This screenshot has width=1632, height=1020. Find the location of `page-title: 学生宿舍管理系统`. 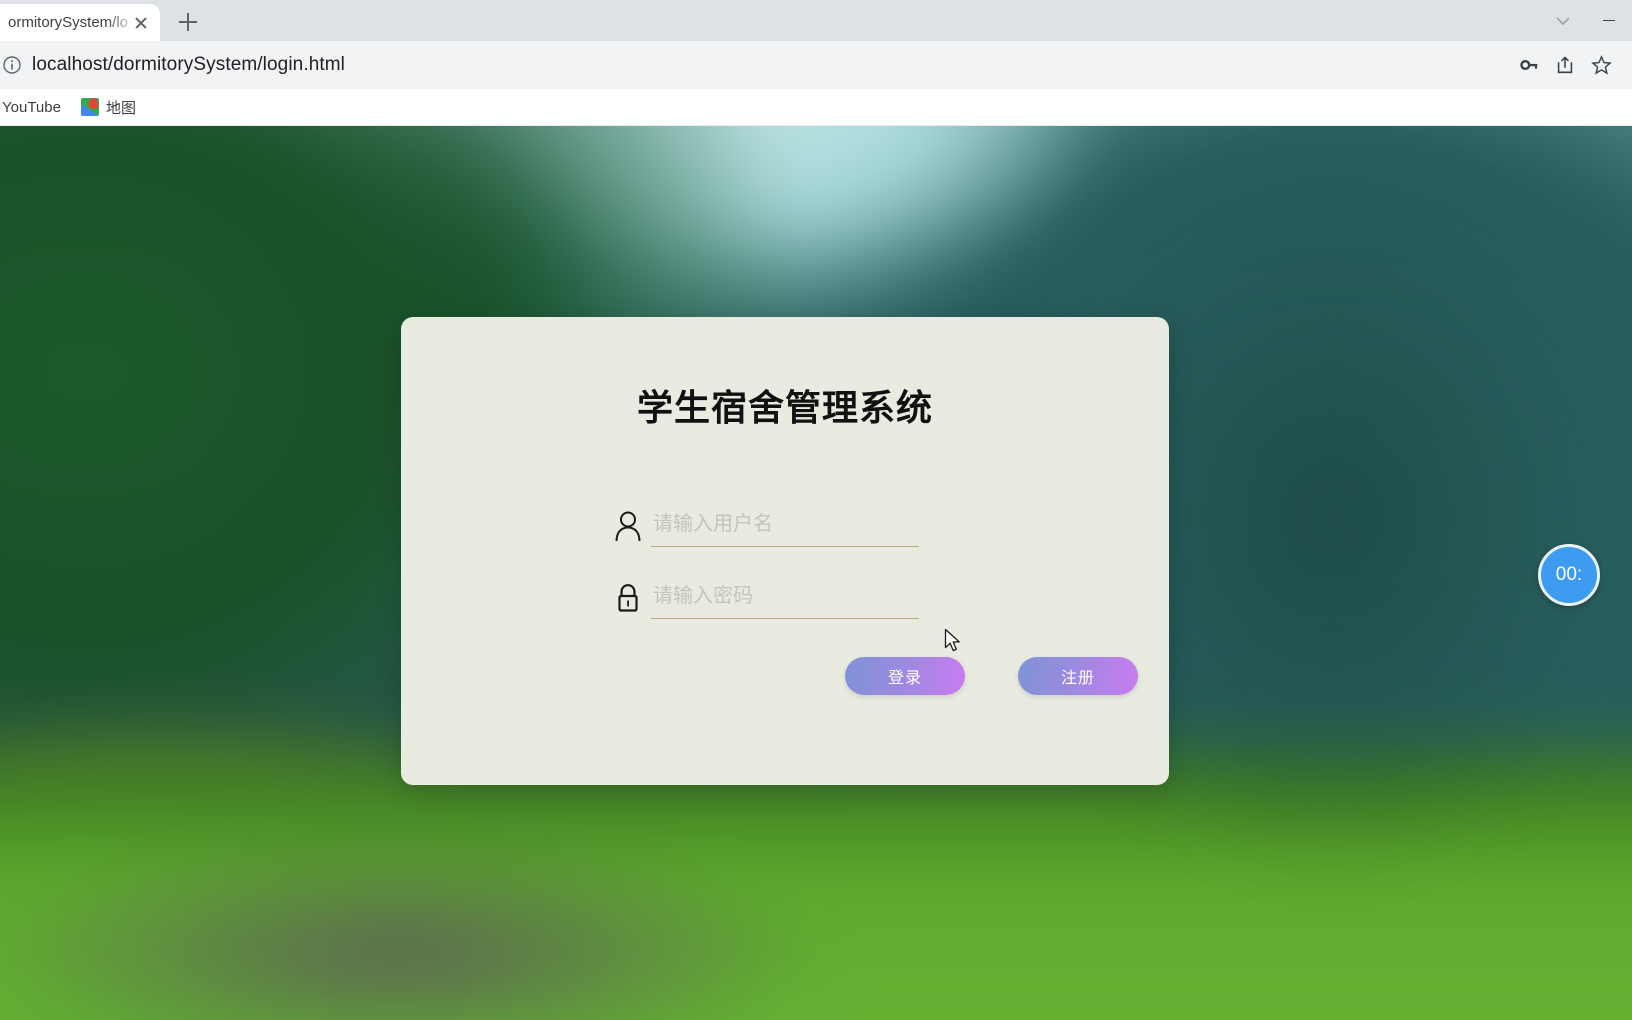

page-title: 学生宿舍管理系统 is located at coordinates (784, 408).